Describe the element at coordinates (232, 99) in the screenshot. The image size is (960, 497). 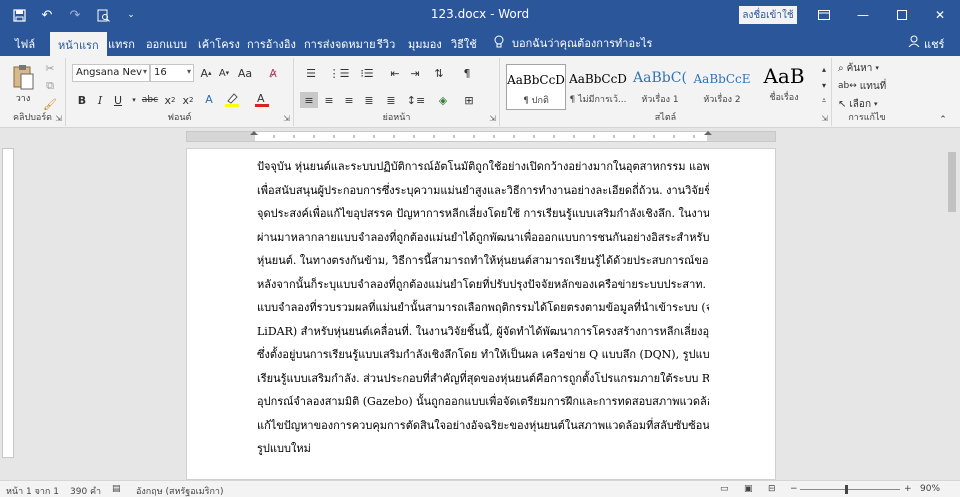
I see `highlight-icon` at that location.